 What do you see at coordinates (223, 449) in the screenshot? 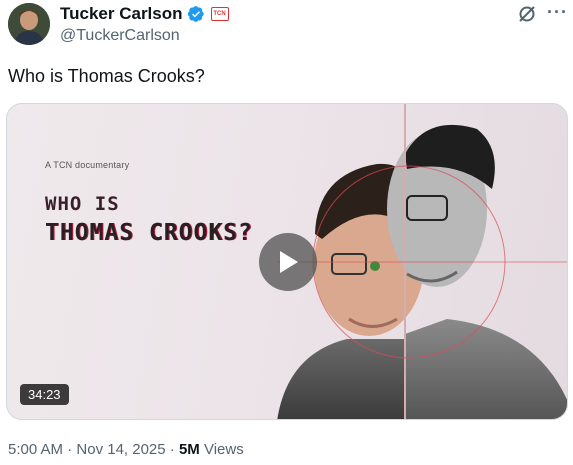
I see `views-label: Views` at bounding box center [223, 449].